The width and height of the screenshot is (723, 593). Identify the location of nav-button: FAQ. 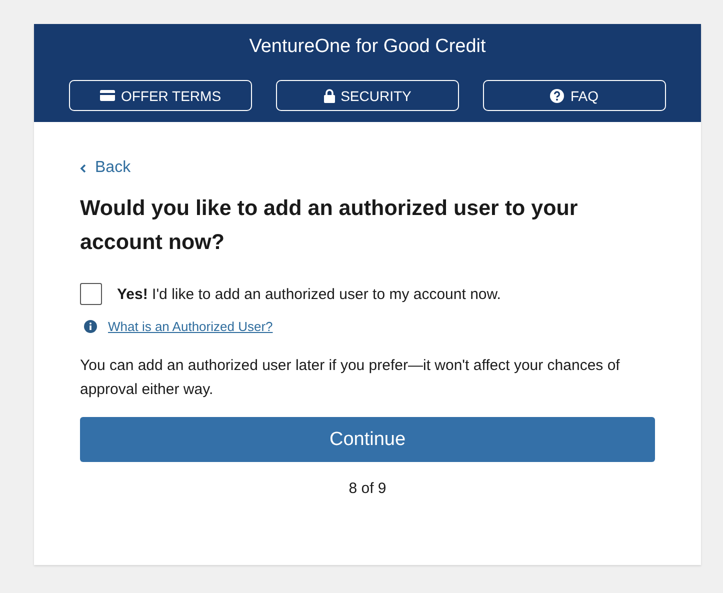
(574, 95).